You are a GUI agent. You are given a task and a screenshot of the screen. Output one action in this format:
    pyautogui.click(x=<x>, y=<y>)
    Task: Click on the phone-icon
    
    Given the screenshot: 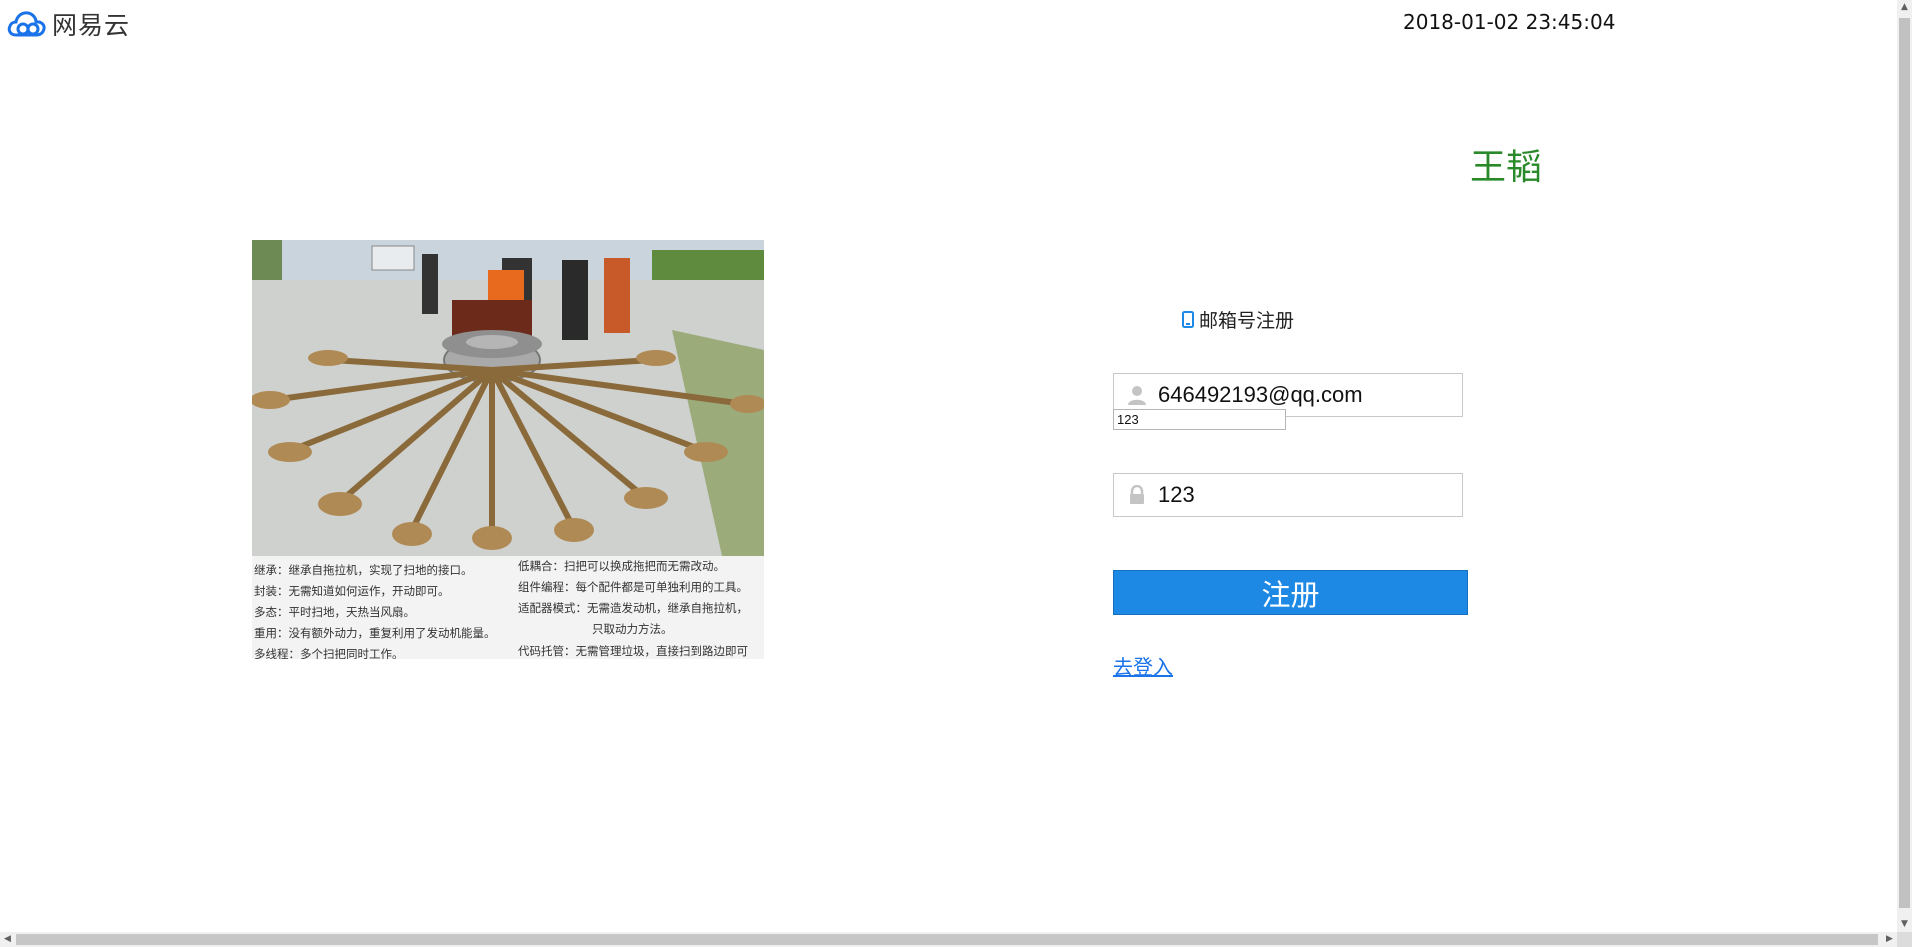 What is the action you would take?
    pyautogui.click(x=1188, y=319)
    